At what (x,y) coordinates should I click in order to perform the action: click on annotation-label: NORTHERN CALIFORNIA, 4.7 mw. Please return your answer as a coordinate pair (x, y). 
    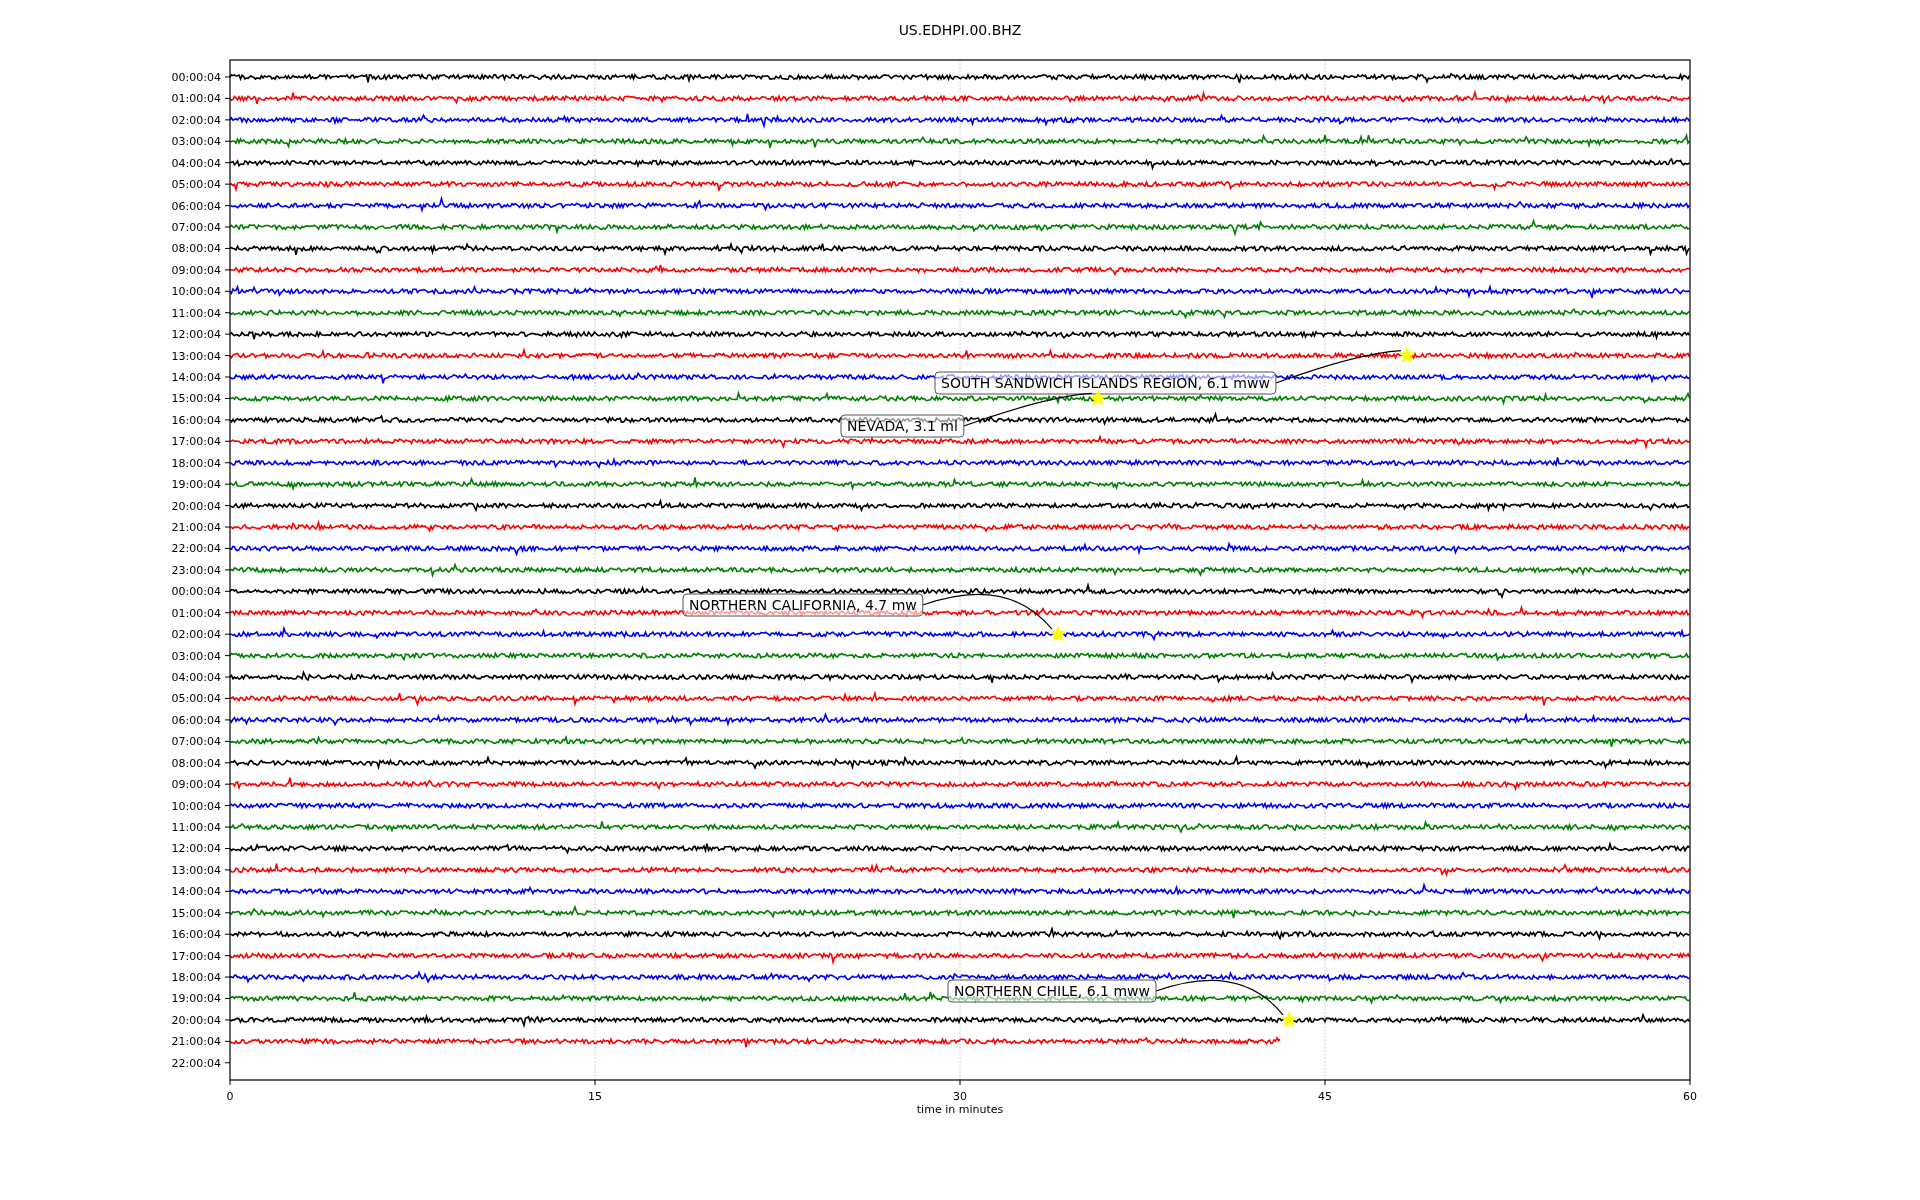
    Looking at the image, I should click on (803, 605).